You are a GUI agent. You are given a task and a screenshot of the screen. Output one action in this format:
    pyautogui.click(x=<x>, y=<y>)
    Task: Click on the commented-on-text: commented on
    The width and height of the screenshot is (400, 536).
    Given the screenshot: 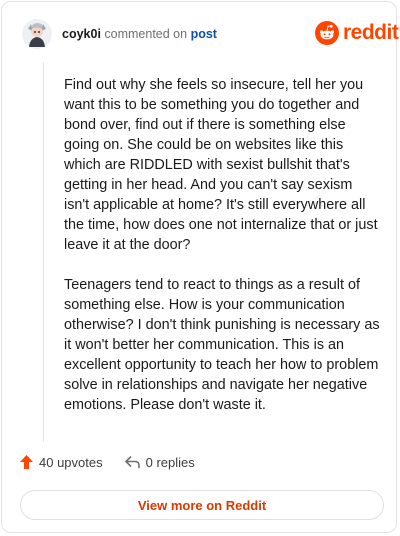 What is the action you would take?
    pyautogui.click(x=146, y=34)
    